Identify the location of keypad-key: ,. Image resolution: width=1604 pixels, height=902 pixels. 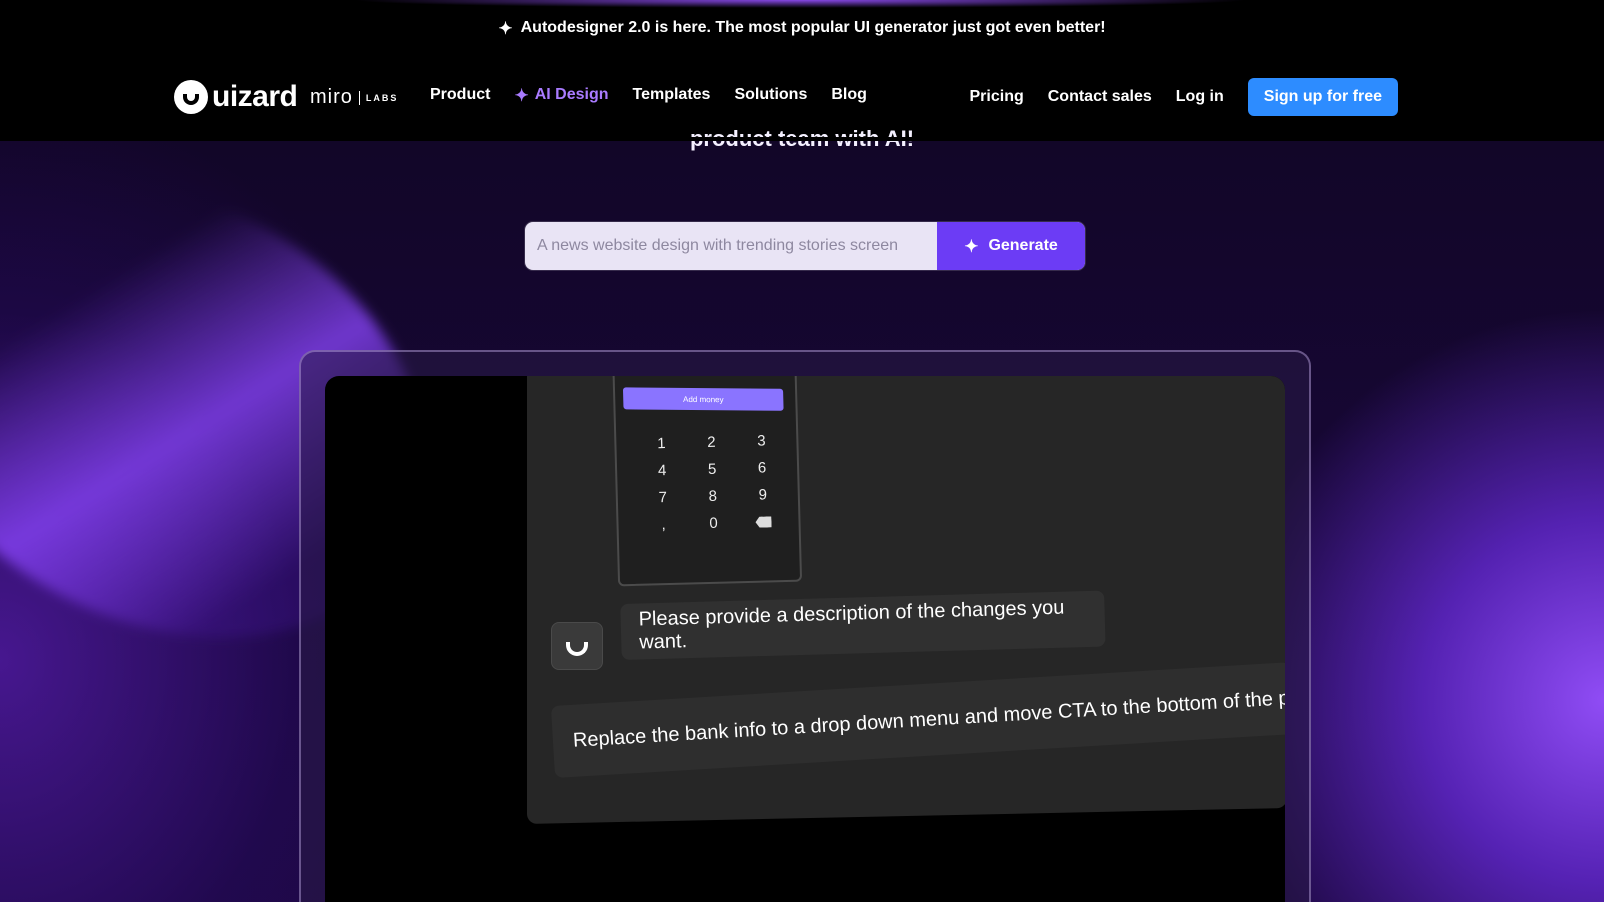
(663, 525).